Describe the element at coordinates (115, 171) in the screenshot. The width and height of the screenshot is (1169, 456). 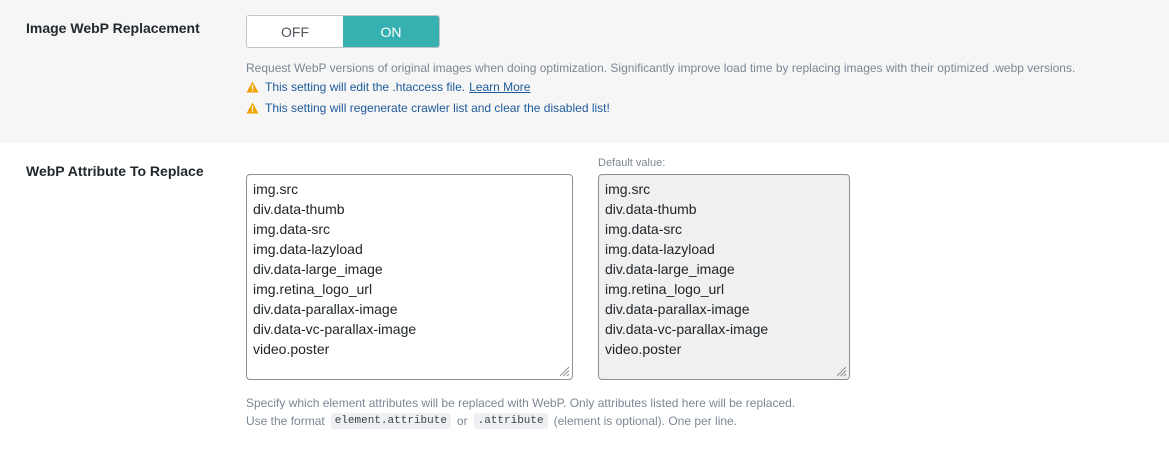
I see `webp-attribute-label: WebP Attribute To Replace` at that location.